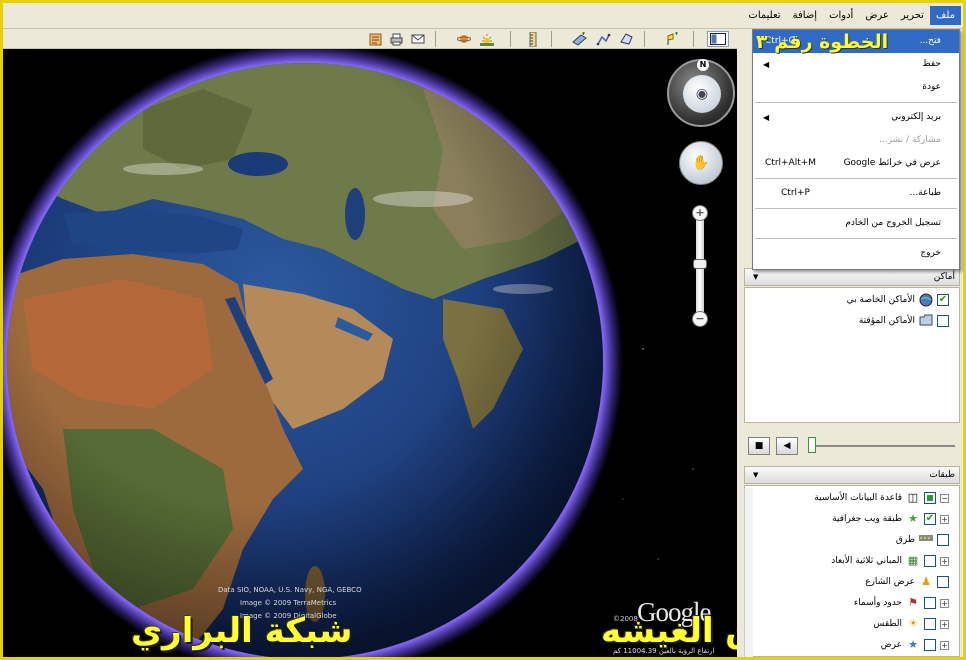 This screenshot has width=966, height=660. What do you see at coordinates (856, 223) in the screenshot?
I see `file-menu-sign-out: تسجيل الخروج من الخادم` at bounding box center [856, 223].